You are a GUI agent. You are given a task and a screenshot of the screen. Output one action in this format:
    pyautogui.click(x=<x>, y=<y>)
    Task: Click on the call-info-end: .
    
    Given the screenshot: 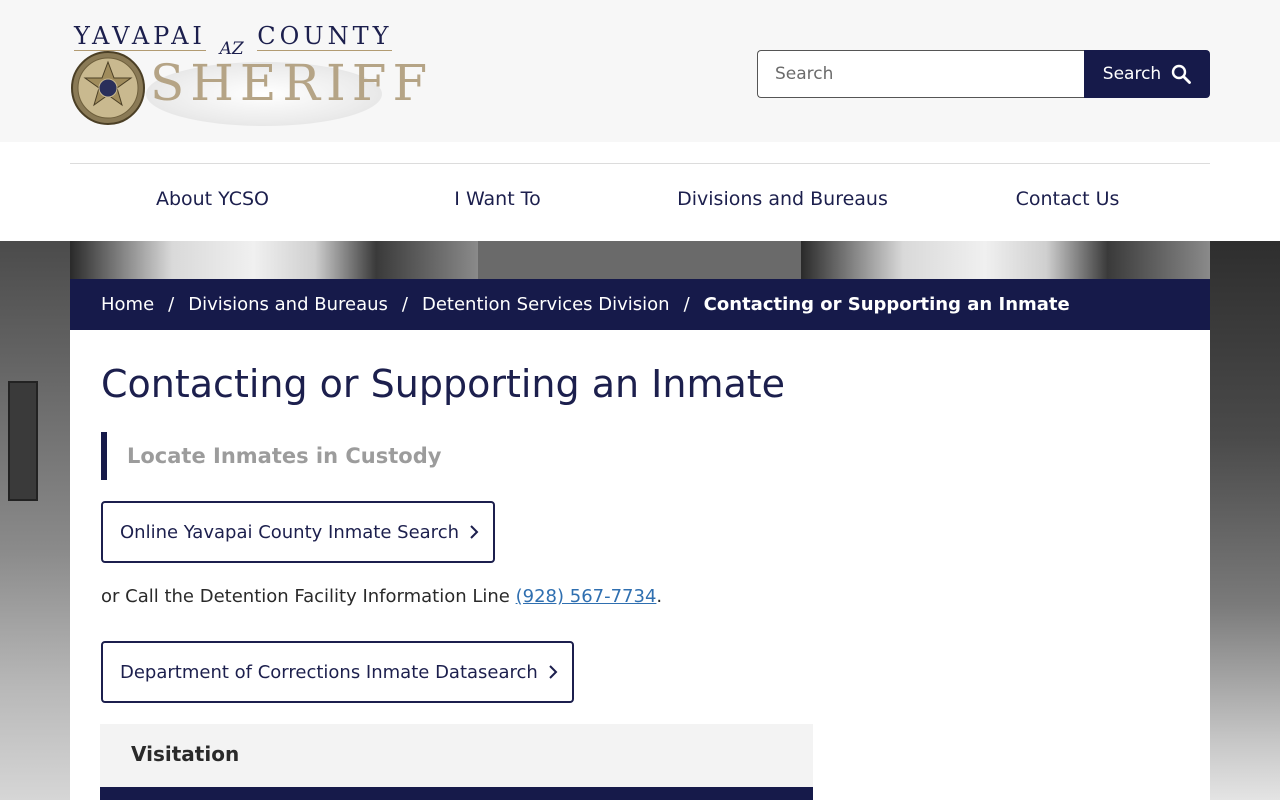 What is the action you would take?
    pyautogui.click(x=659, y=596)
    